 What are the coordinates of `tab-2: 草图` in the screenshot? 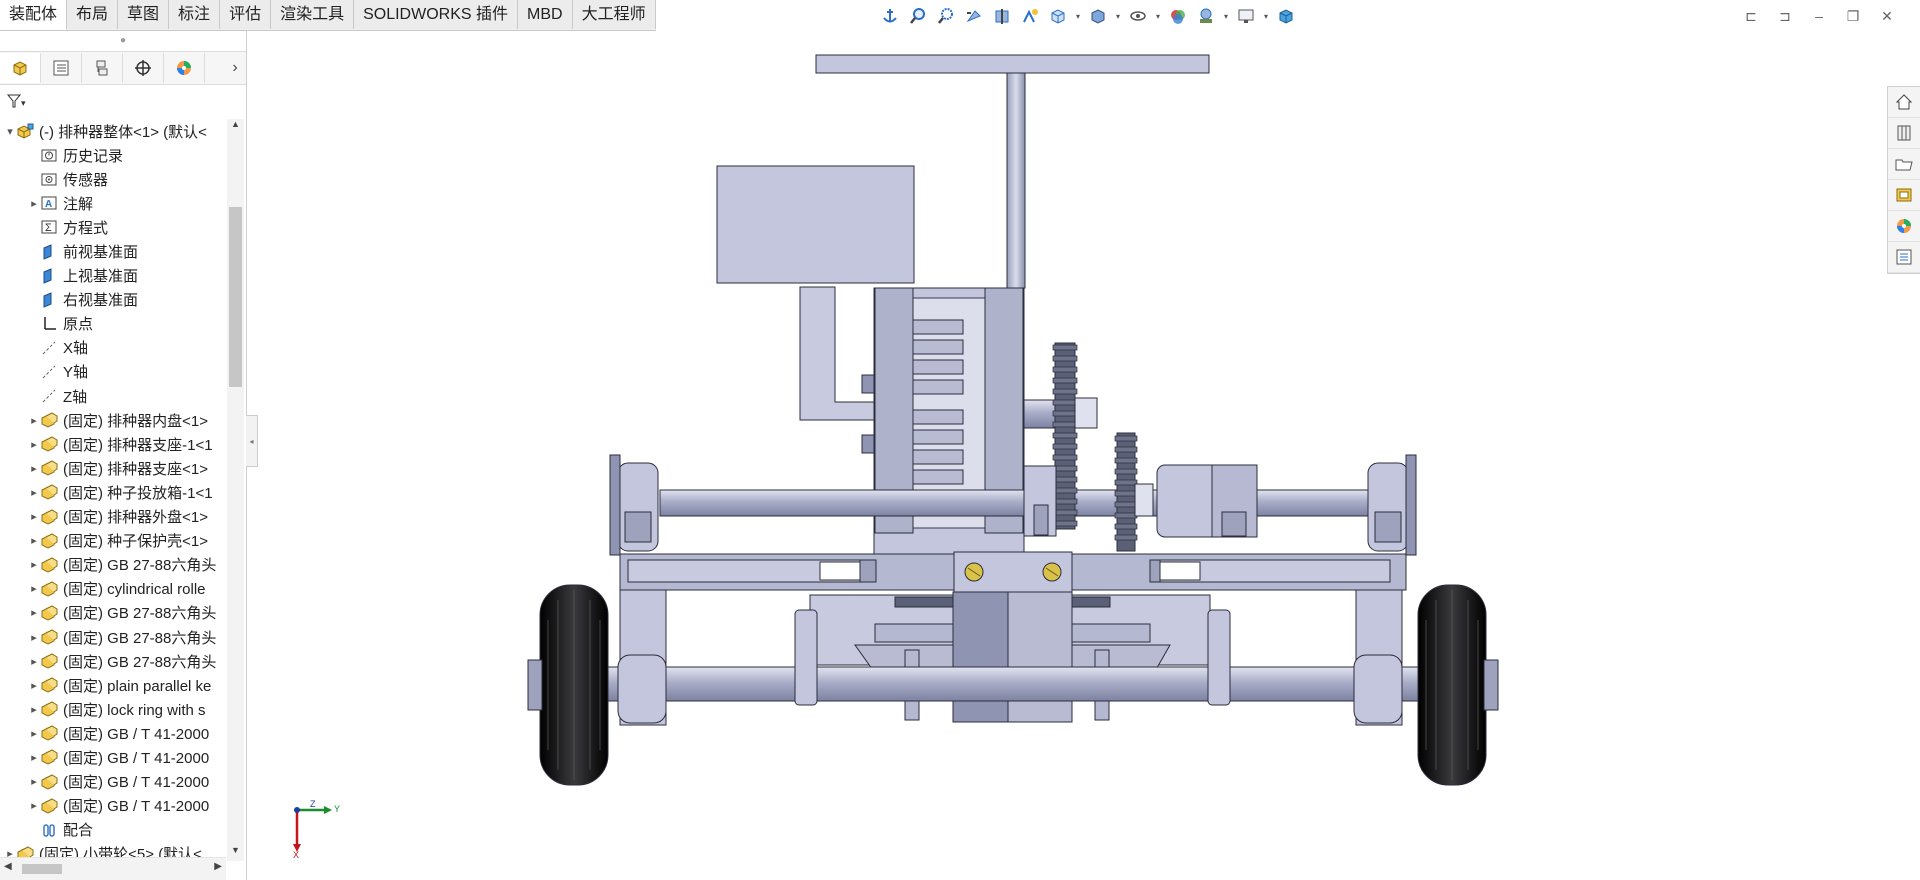 It's located at (144, 14).